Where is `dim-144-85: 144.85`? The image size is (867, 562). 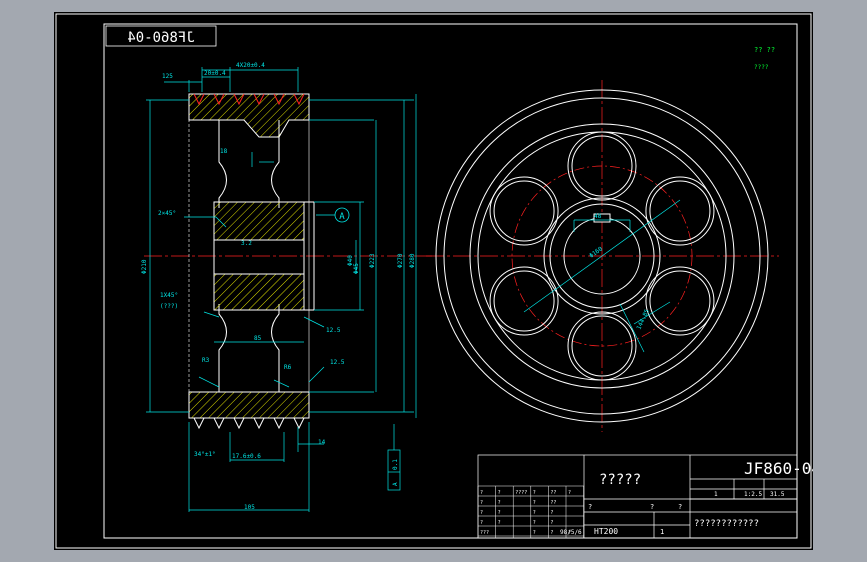
dim-144-85: 144.85 is located at coordinates (643, 319).